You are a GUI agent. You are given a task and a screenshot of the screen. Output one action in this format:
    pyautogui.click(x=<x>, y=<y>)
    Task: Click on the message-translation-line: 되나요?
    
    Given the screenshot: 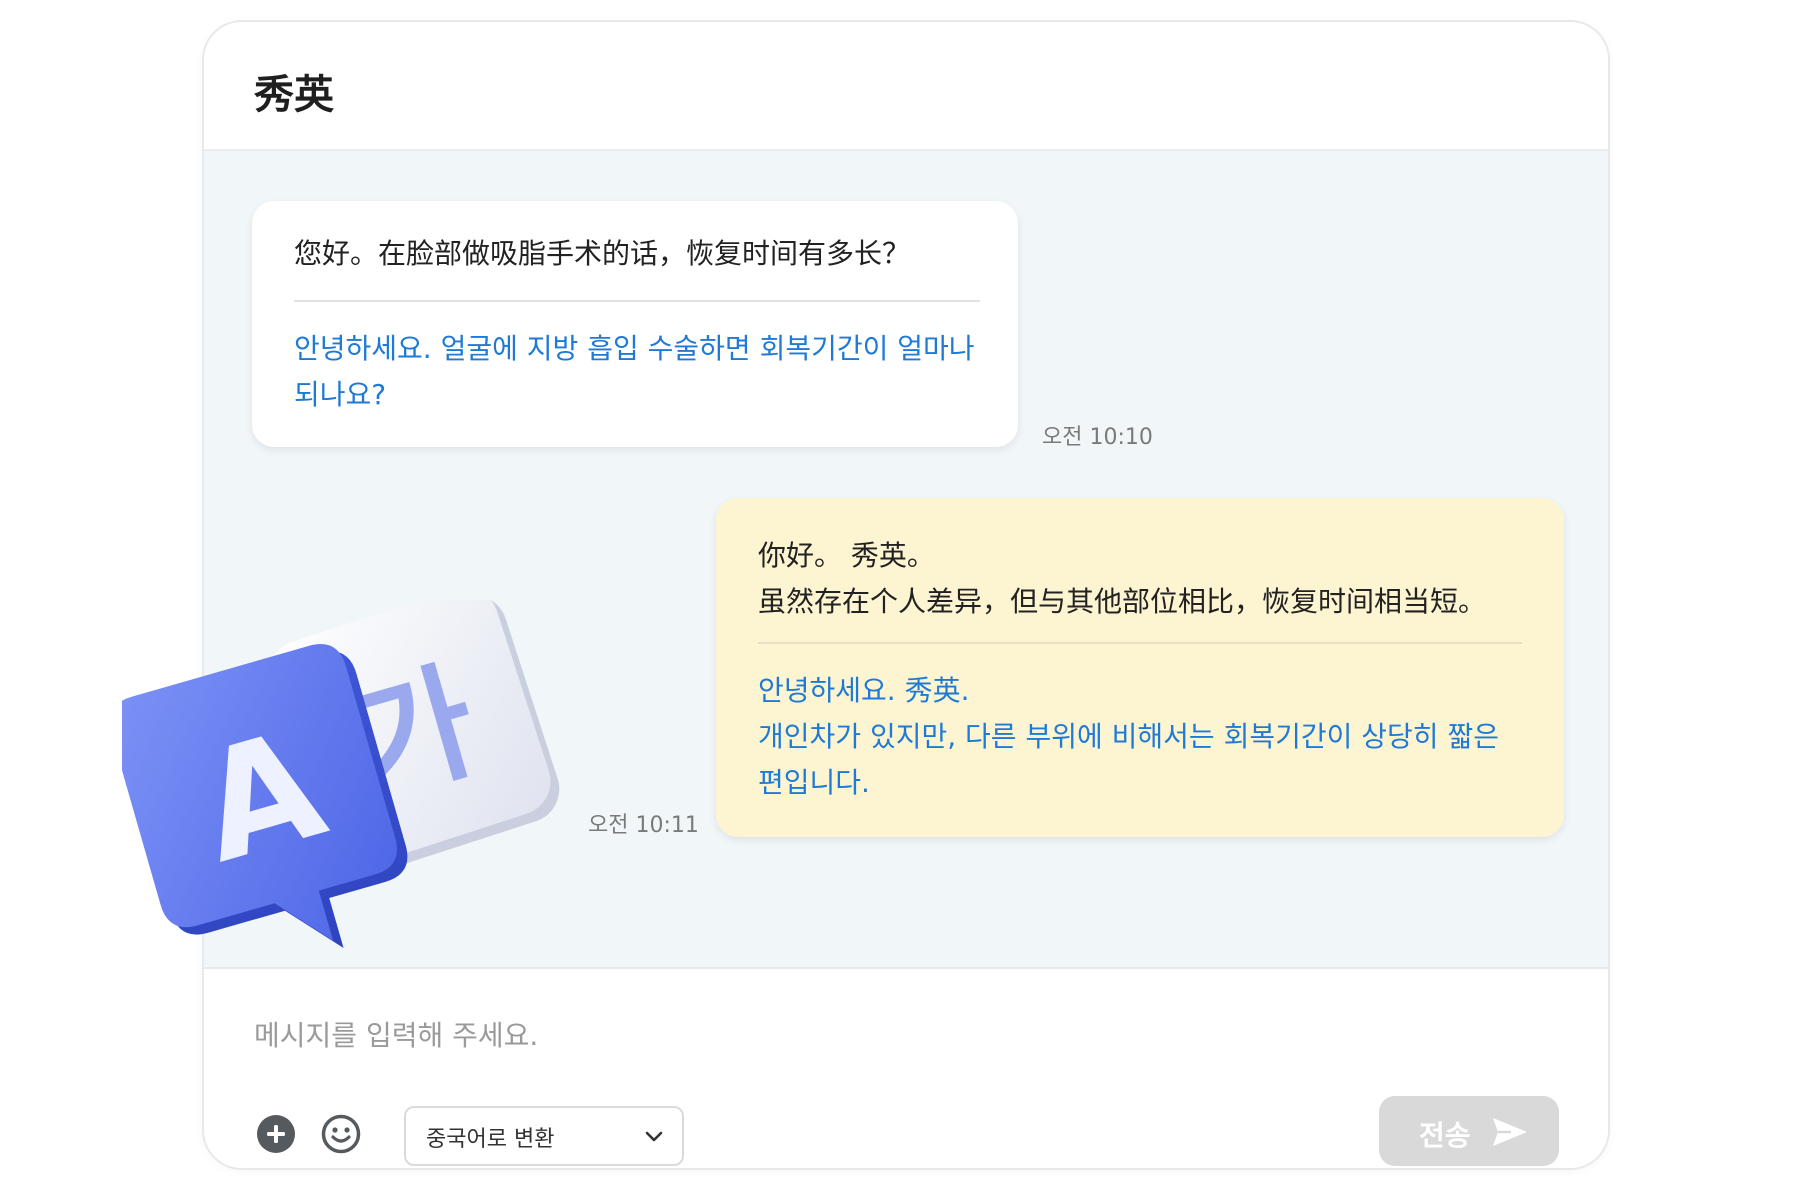 What is the action you would take?
    pyautogui.click(x=340, y=394)
    